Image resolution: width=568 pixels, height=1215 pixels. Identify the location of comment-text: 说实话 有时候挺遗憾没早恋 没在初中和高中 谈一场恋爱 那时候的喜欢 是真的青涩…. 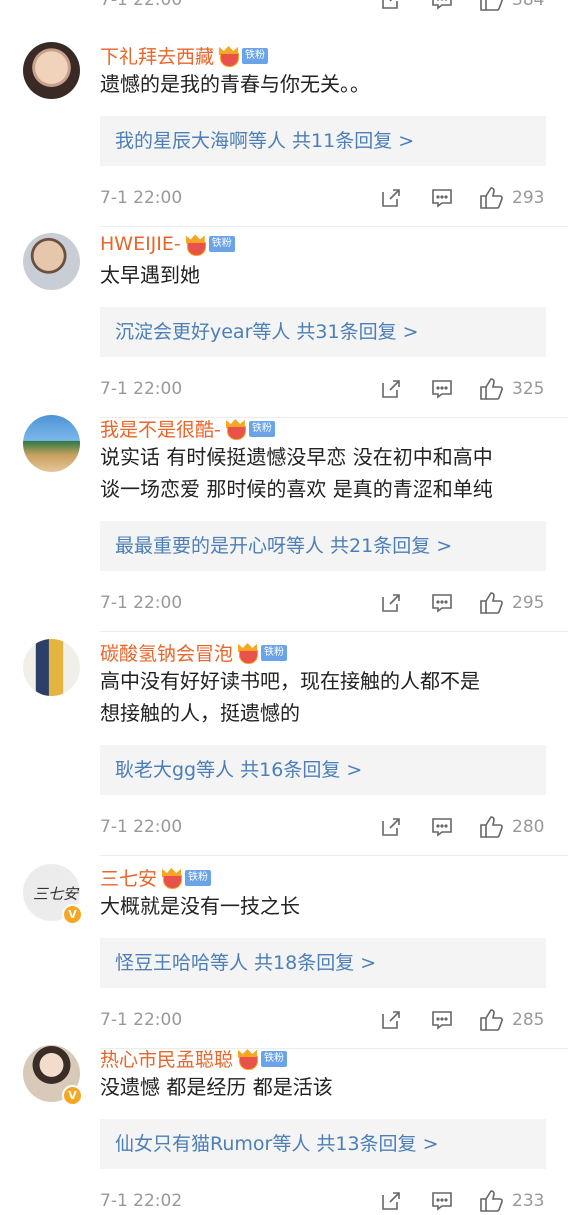
(296, 473).